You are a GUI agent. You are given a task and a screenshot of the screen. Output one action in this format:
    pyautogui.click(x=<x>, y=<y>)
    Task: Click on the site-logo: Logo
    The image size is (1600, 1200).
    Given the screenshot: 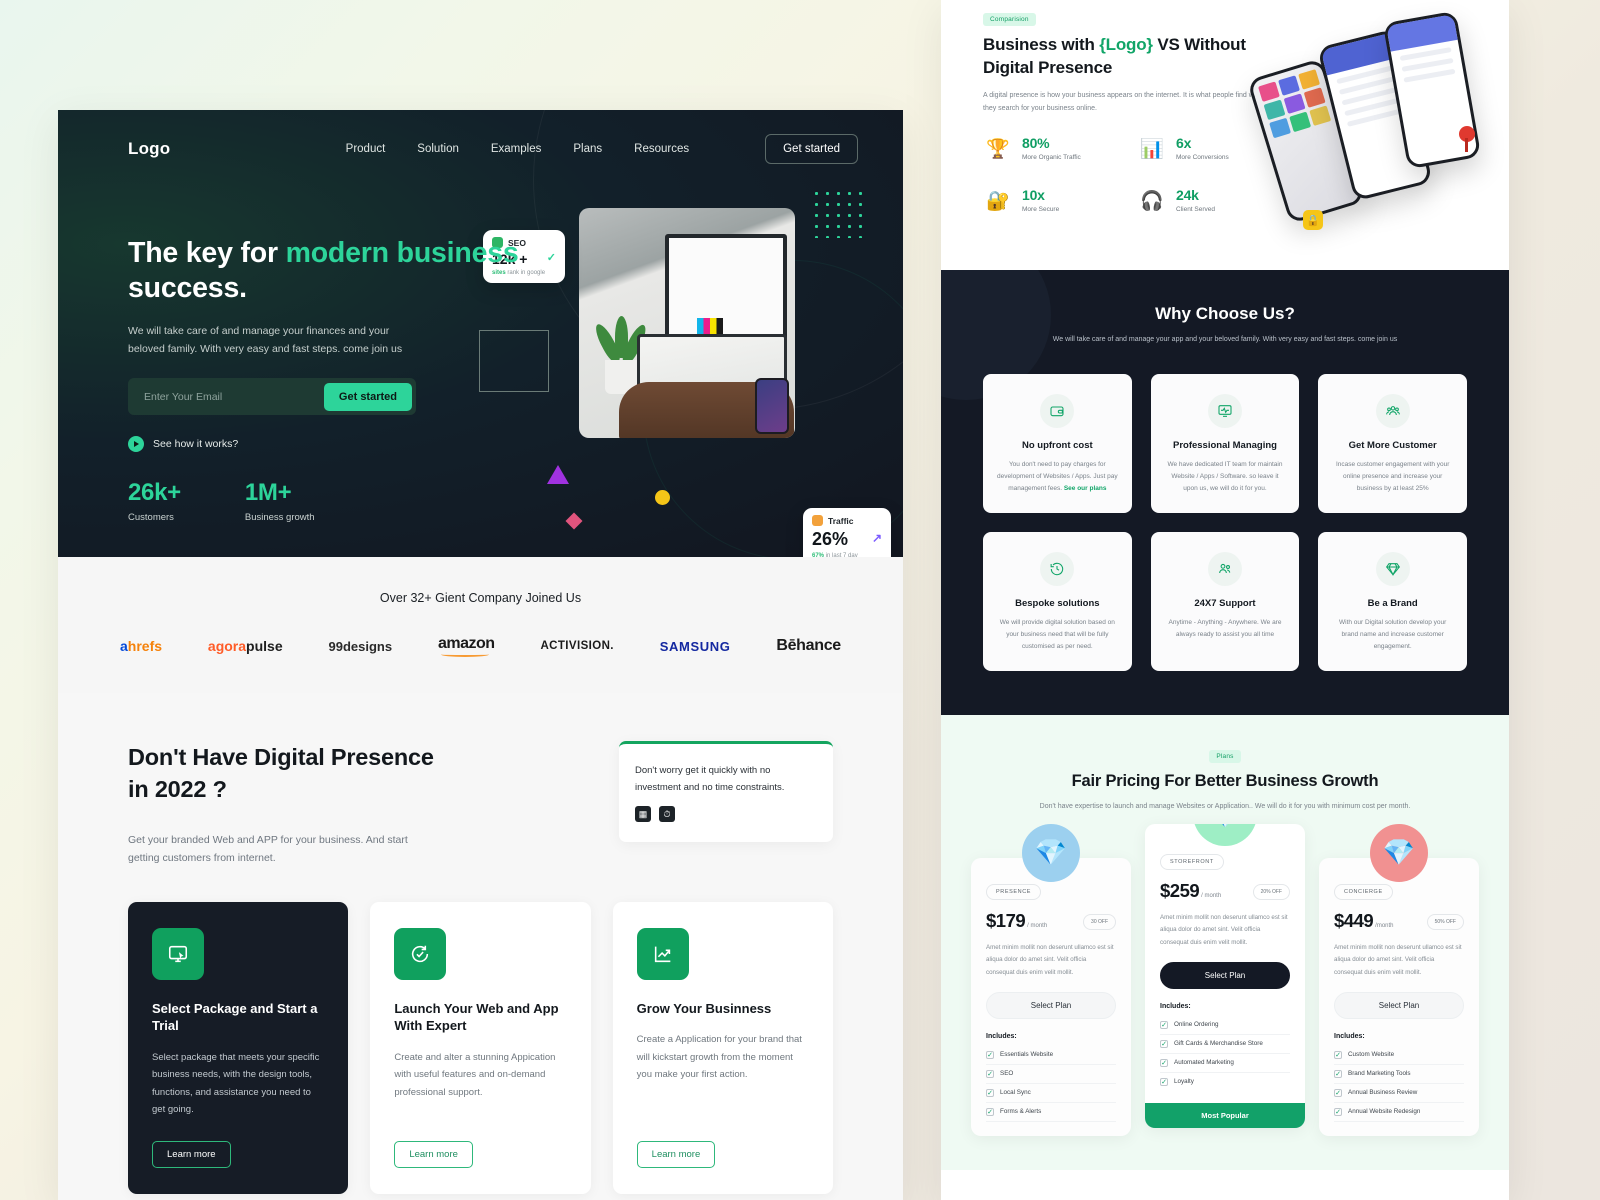 What is the action you would take?
    pyautogui.click(x=149, y=149)
    